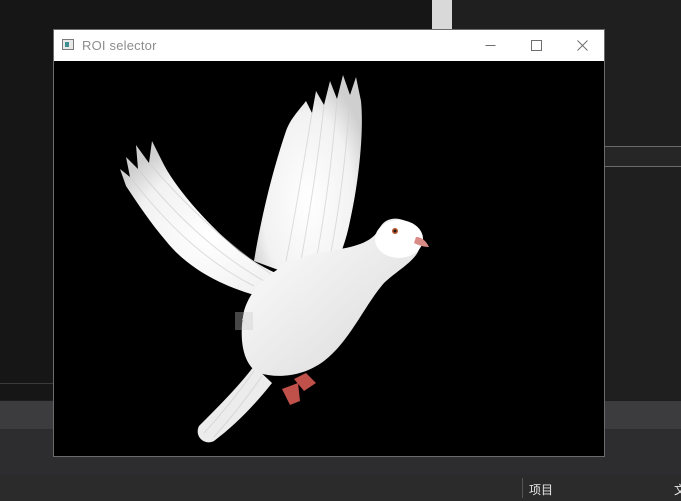 The height and width of the screenshot is (501, 681). Describe the element at coordinates (541, 489) in the screenshot. I see `status-project-label: 项目` at that location.